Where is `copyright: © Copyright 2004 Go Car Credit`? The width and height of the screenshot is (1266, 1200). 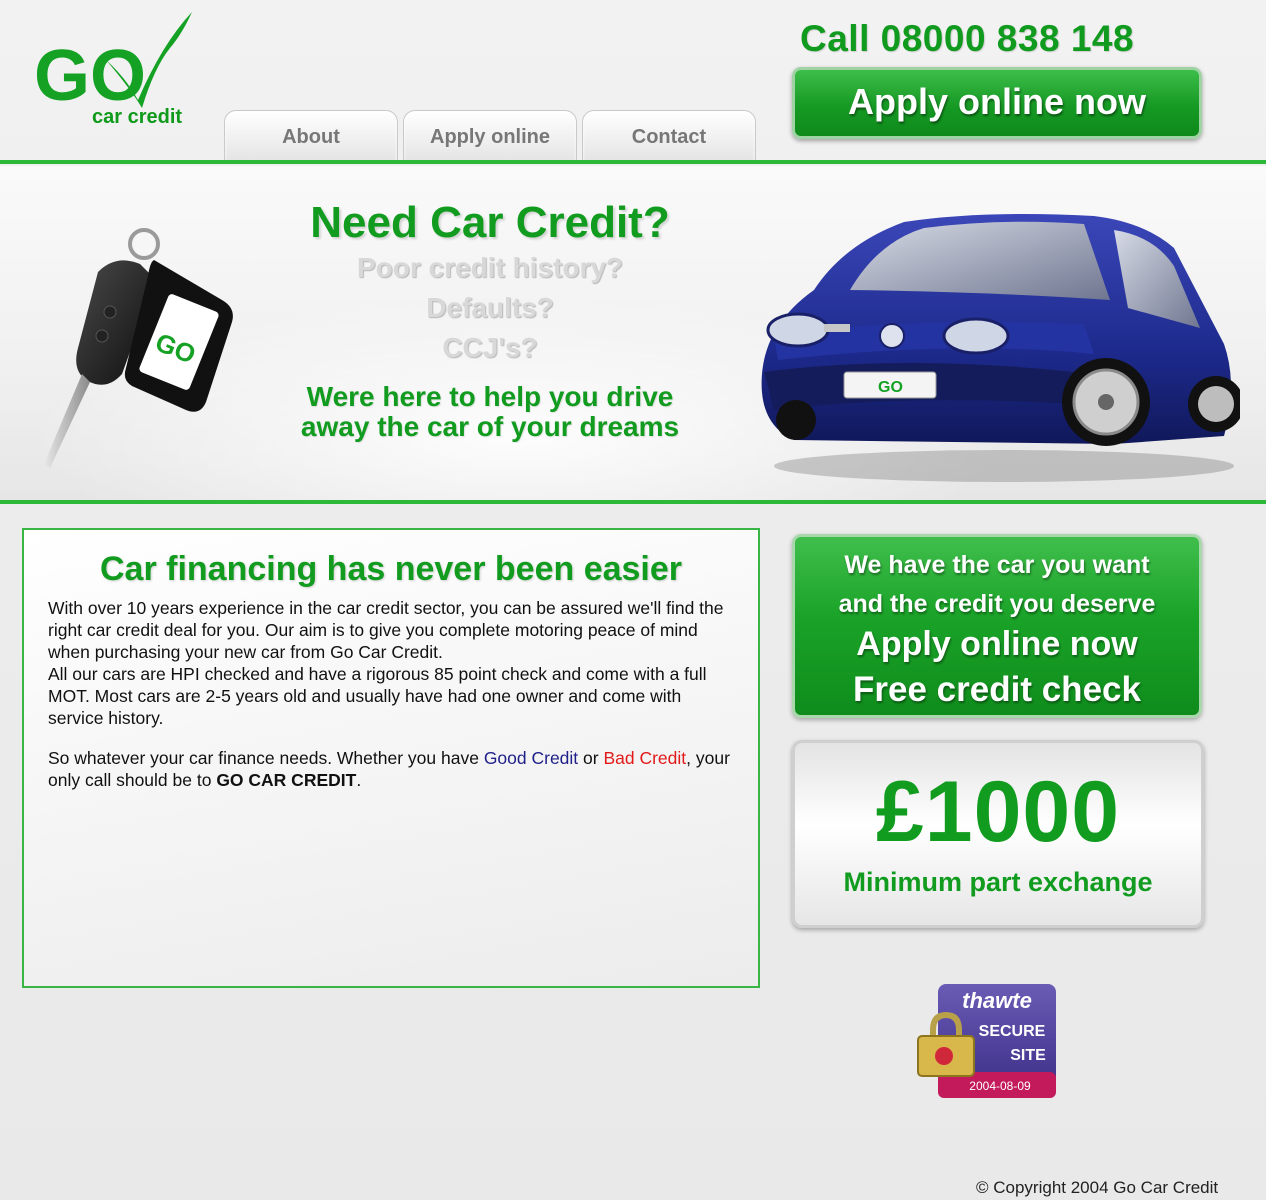 copyright: © Copyright 2004 Go Car Credit is located at coordinates (1097, 1187).